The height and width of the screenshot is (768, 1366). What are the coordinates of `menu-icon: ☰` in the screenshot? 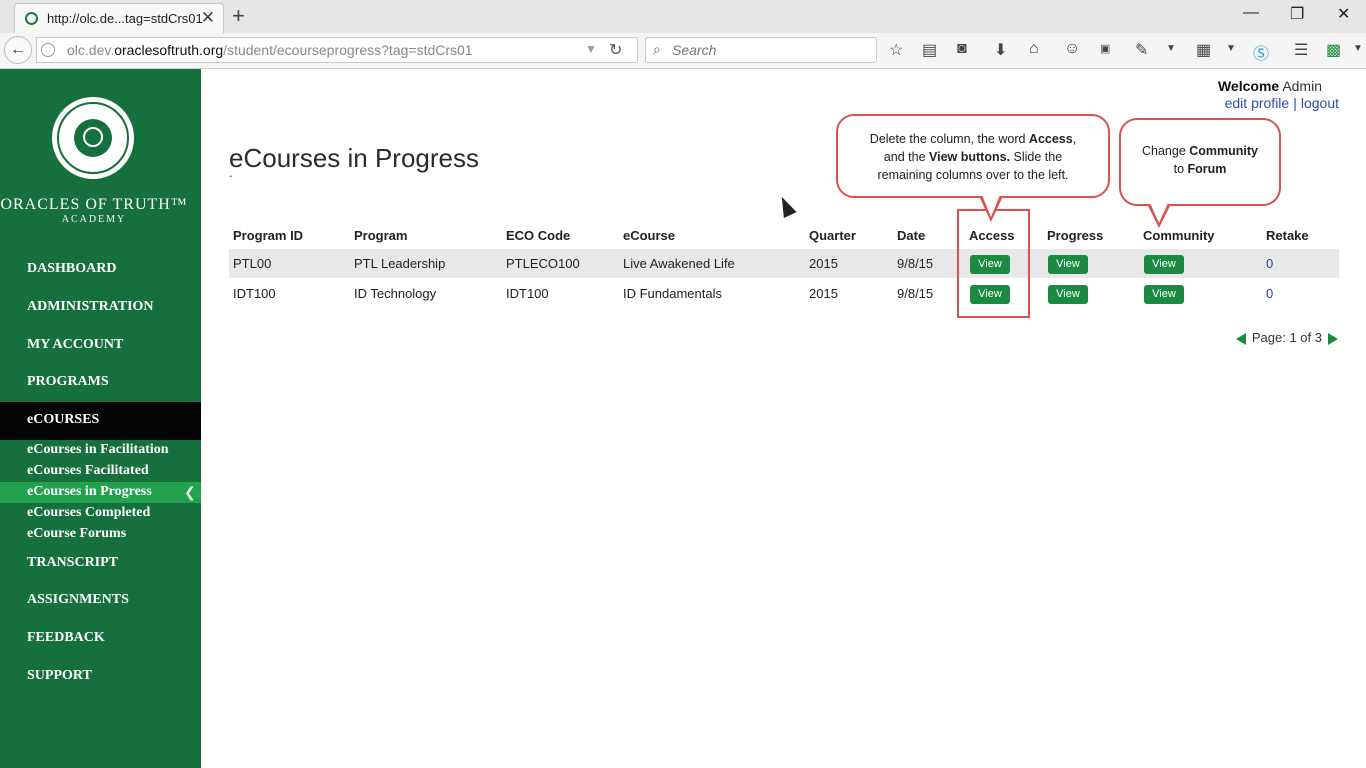 It's located at (1301, 50).